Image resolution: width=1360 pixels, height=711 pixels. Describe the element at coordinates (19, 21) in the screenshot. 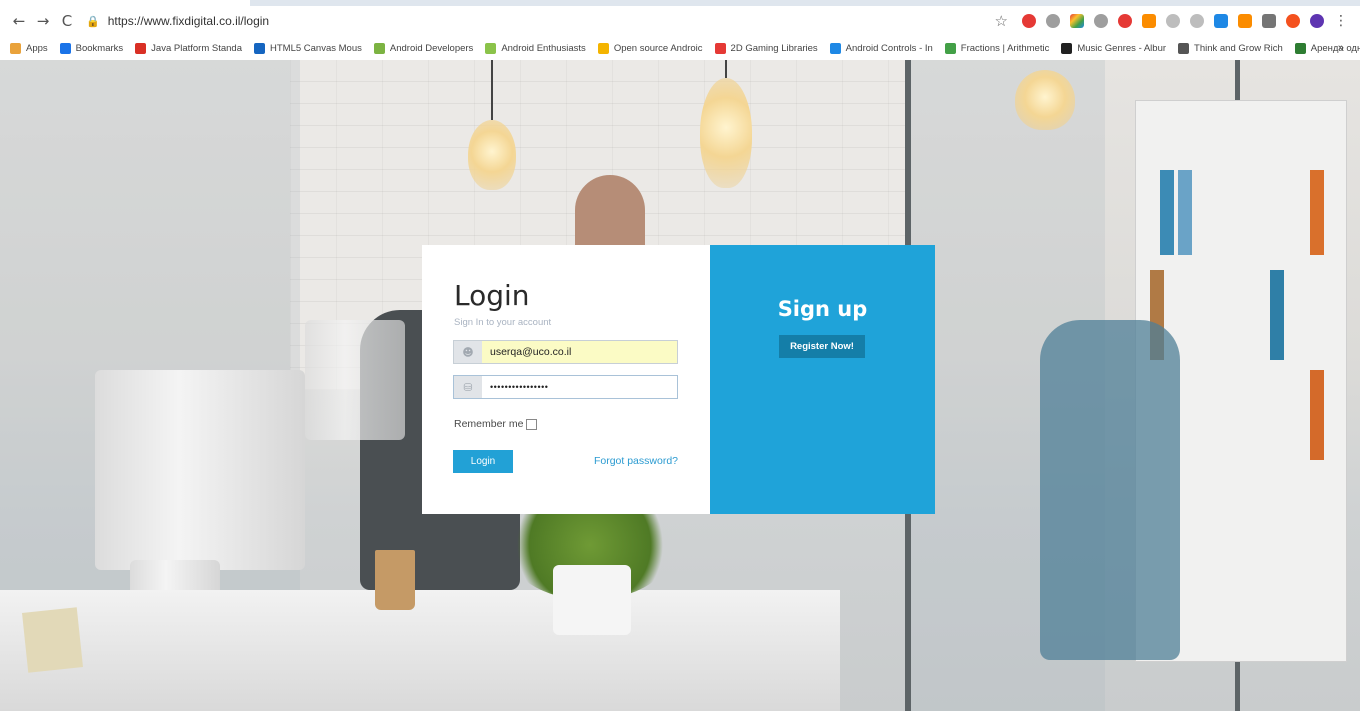

I see `back-button: ←` at that location.